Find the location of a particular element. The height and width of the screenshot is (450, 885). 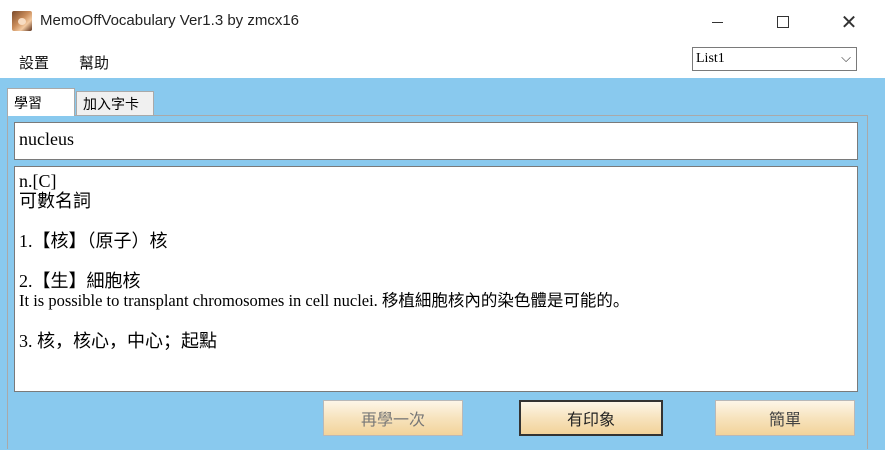

close-icon: ✕ is located at coordinates (849, 22).